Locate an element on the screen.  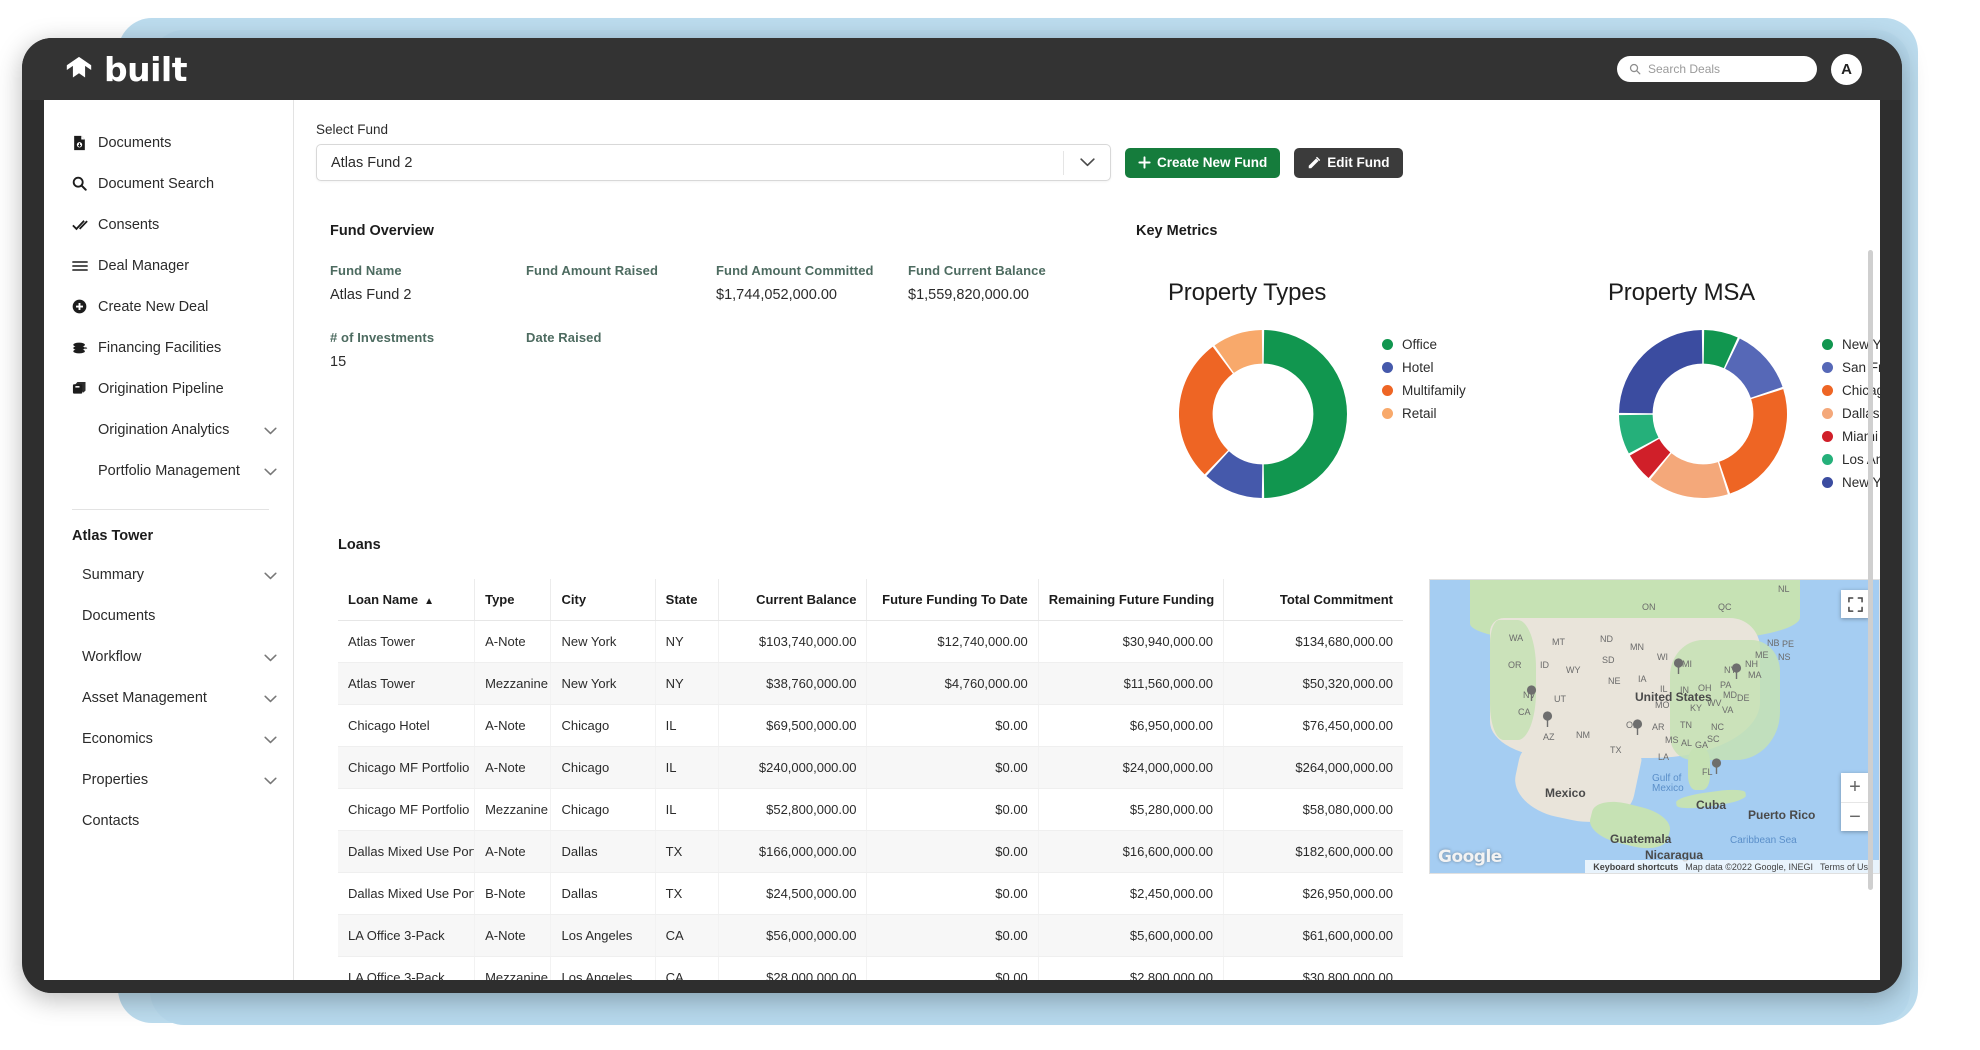
sidebar-item-origination-analytics: Origination Analytics is located at coordinates (168, 429).